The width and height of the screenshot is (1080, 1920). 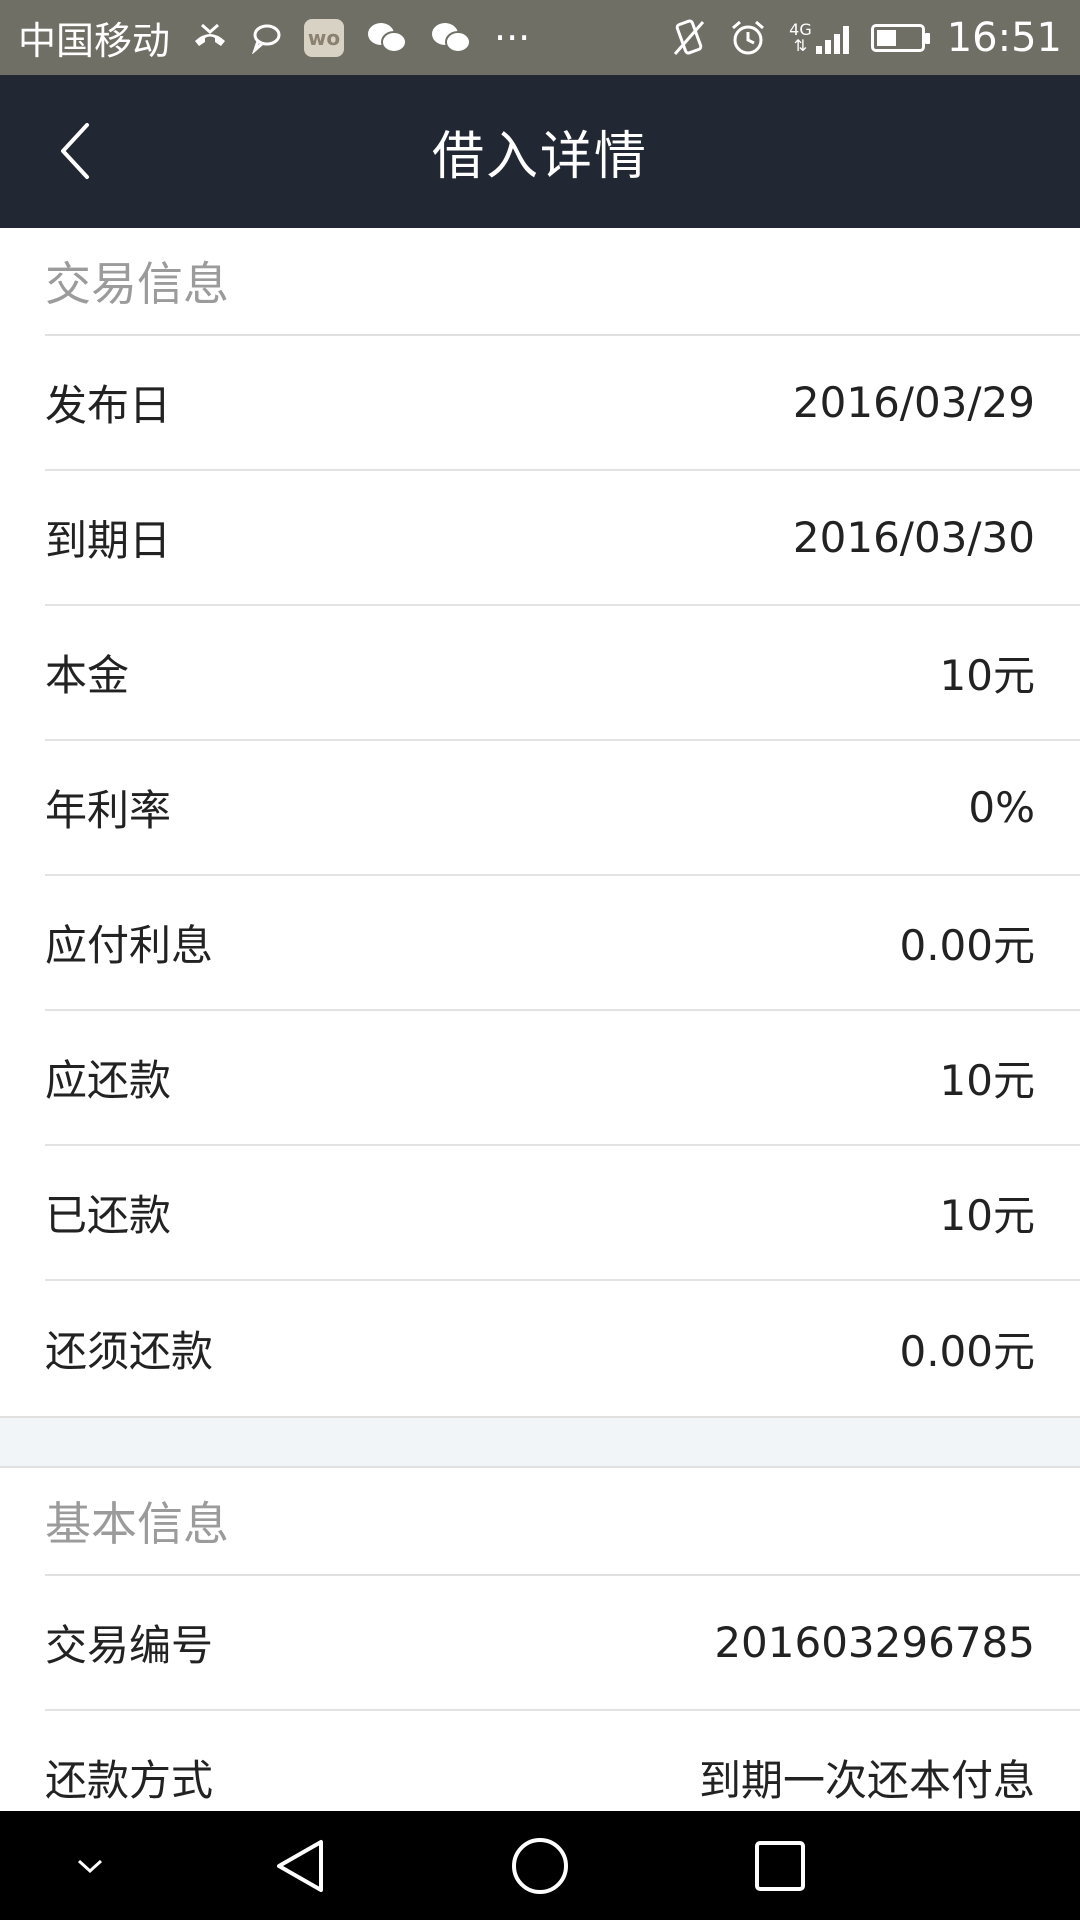 I want to click on nav-home-button, so click(x=540, y=1865).